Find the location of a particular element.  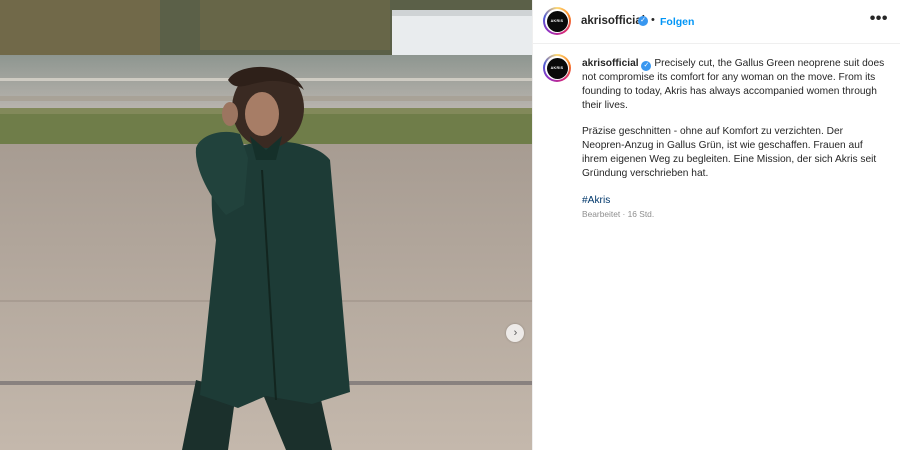

chevron-right-icon: › is located at coordinates (515, 332).